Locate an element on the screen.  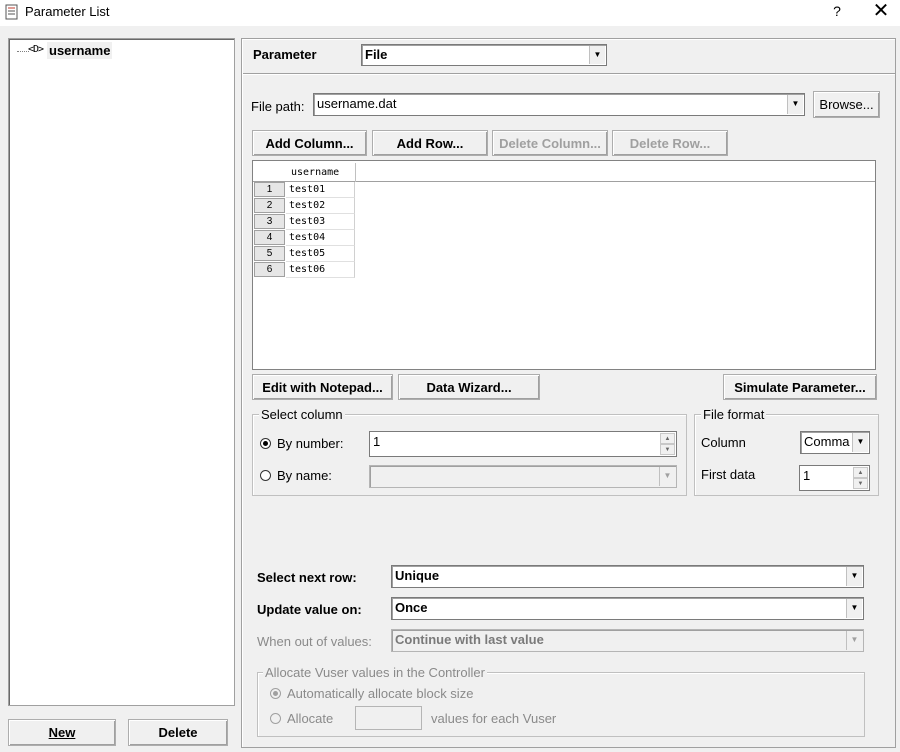
update-value-label: Update value on: is located at coordinates (309, 609).